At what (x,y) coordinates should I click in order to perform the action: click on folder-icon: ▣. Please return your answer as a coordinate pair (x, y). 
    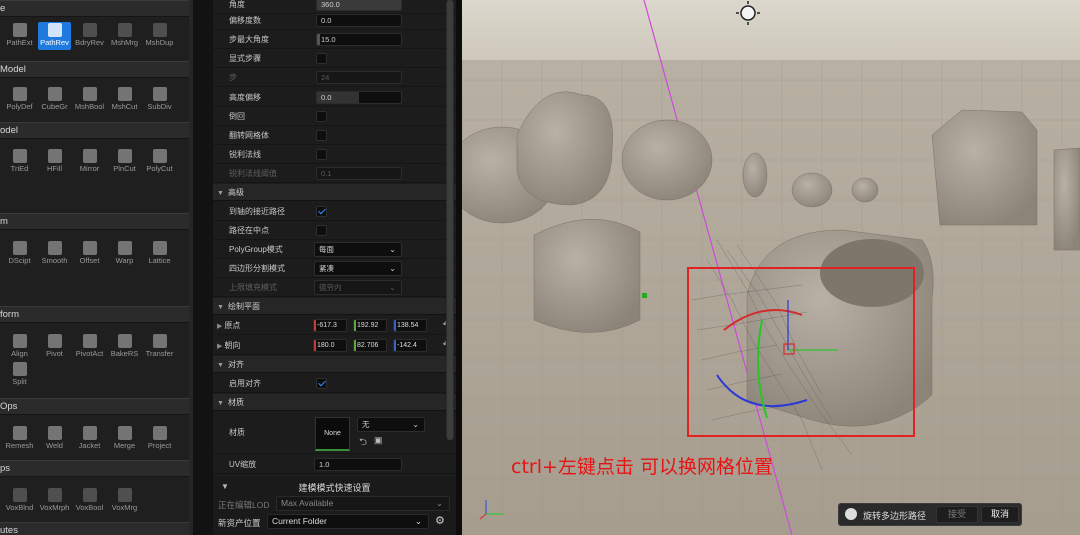
    Looking at the image, I should click on (378, 440).